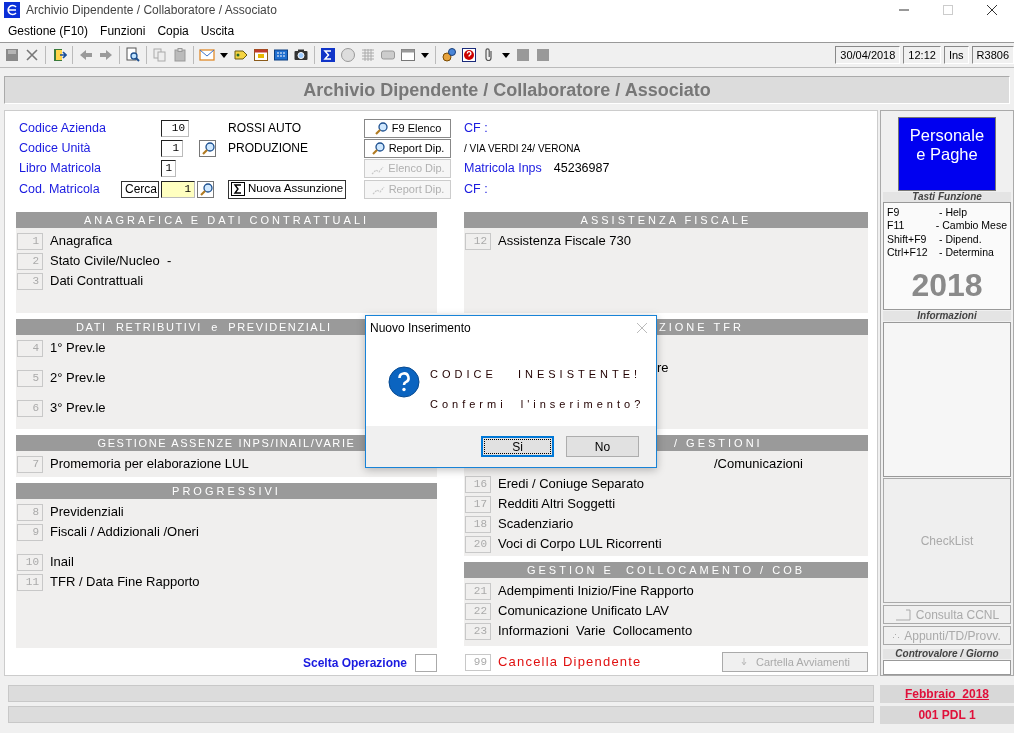  What do you see at coordinates (992, 10) in the screenshot?
I see `close-icon` at bounding box center [992, 10].